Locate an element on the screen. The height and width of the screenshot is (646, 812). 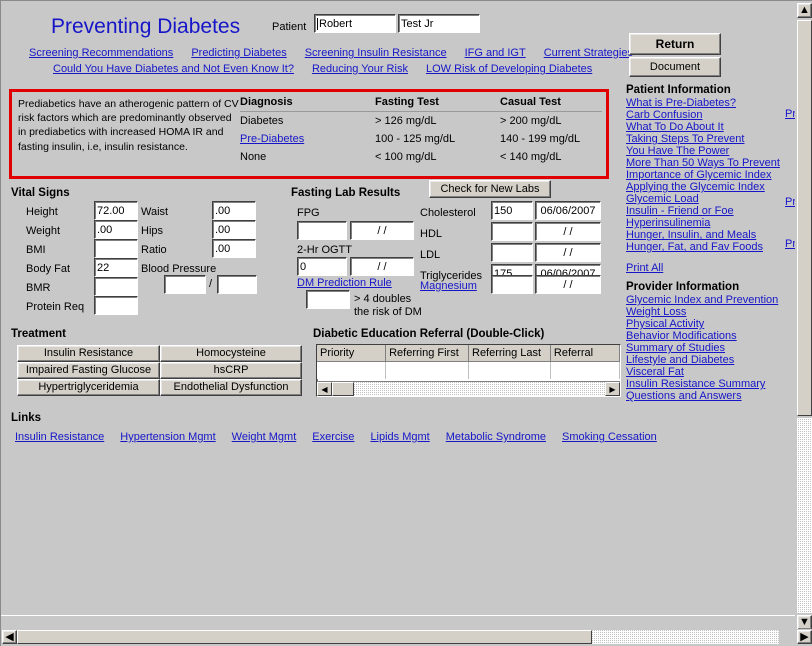
sidebar-link-what-to-do-about-it: What To Do About It is located at coordinates (707, 127).